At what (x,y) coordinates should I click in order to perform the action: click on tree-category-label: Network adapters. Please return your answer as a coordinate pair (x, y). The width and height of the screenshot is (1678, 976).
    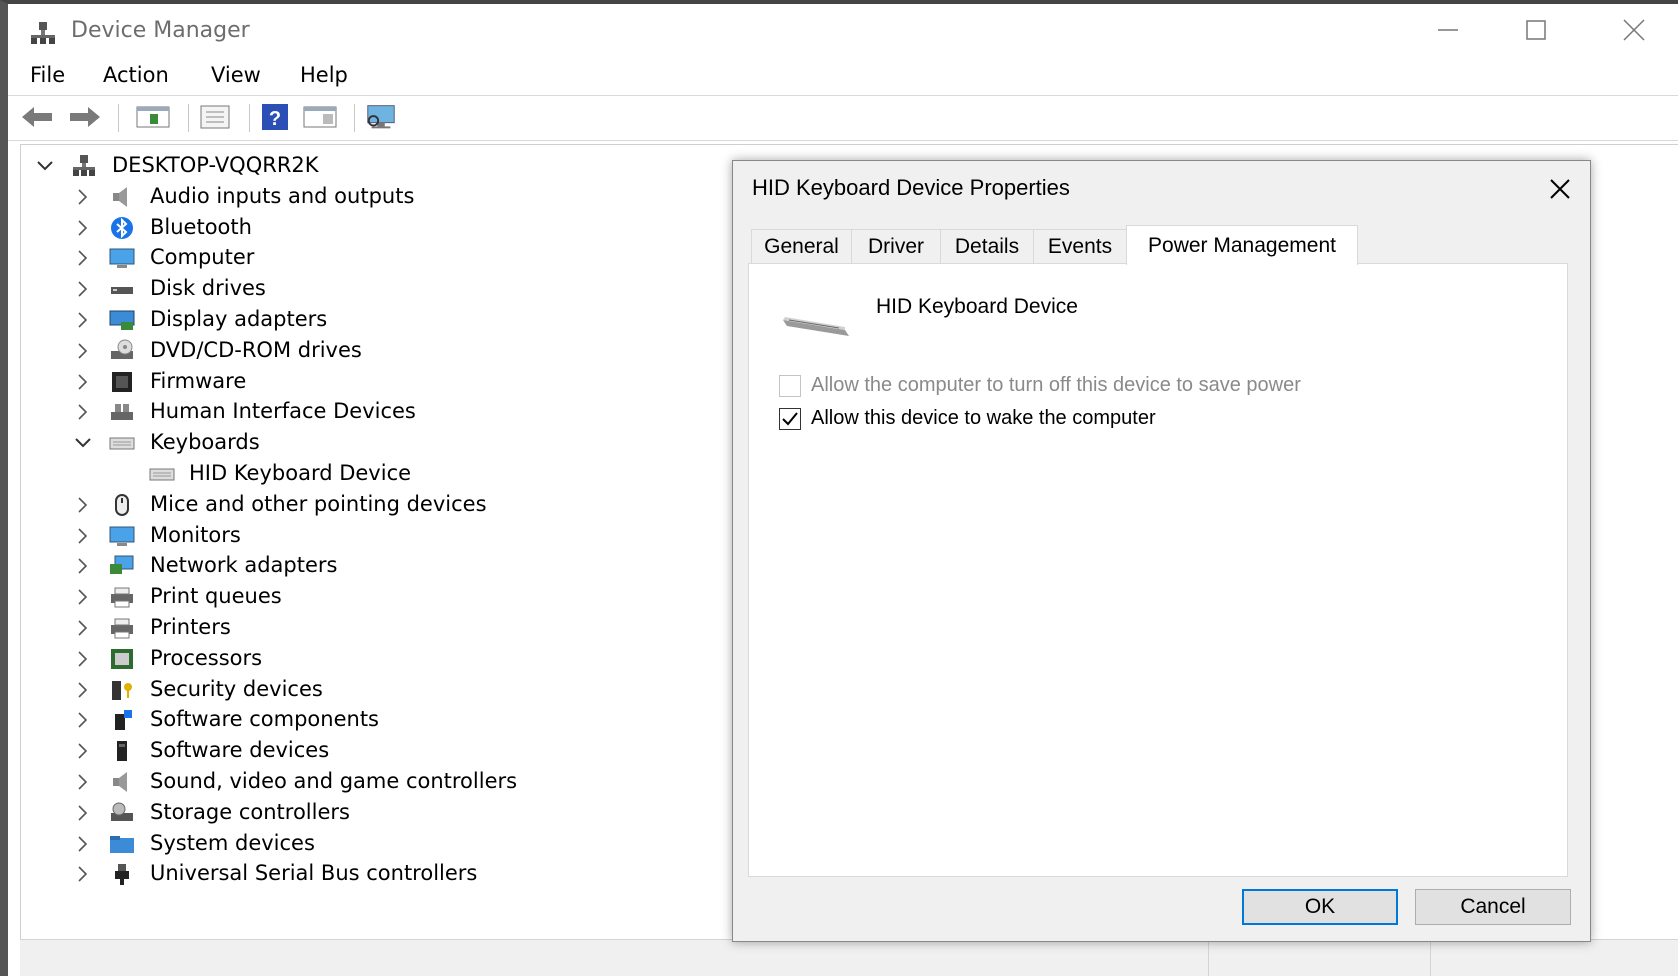
    Looking at the image, I should click on (244, 565).